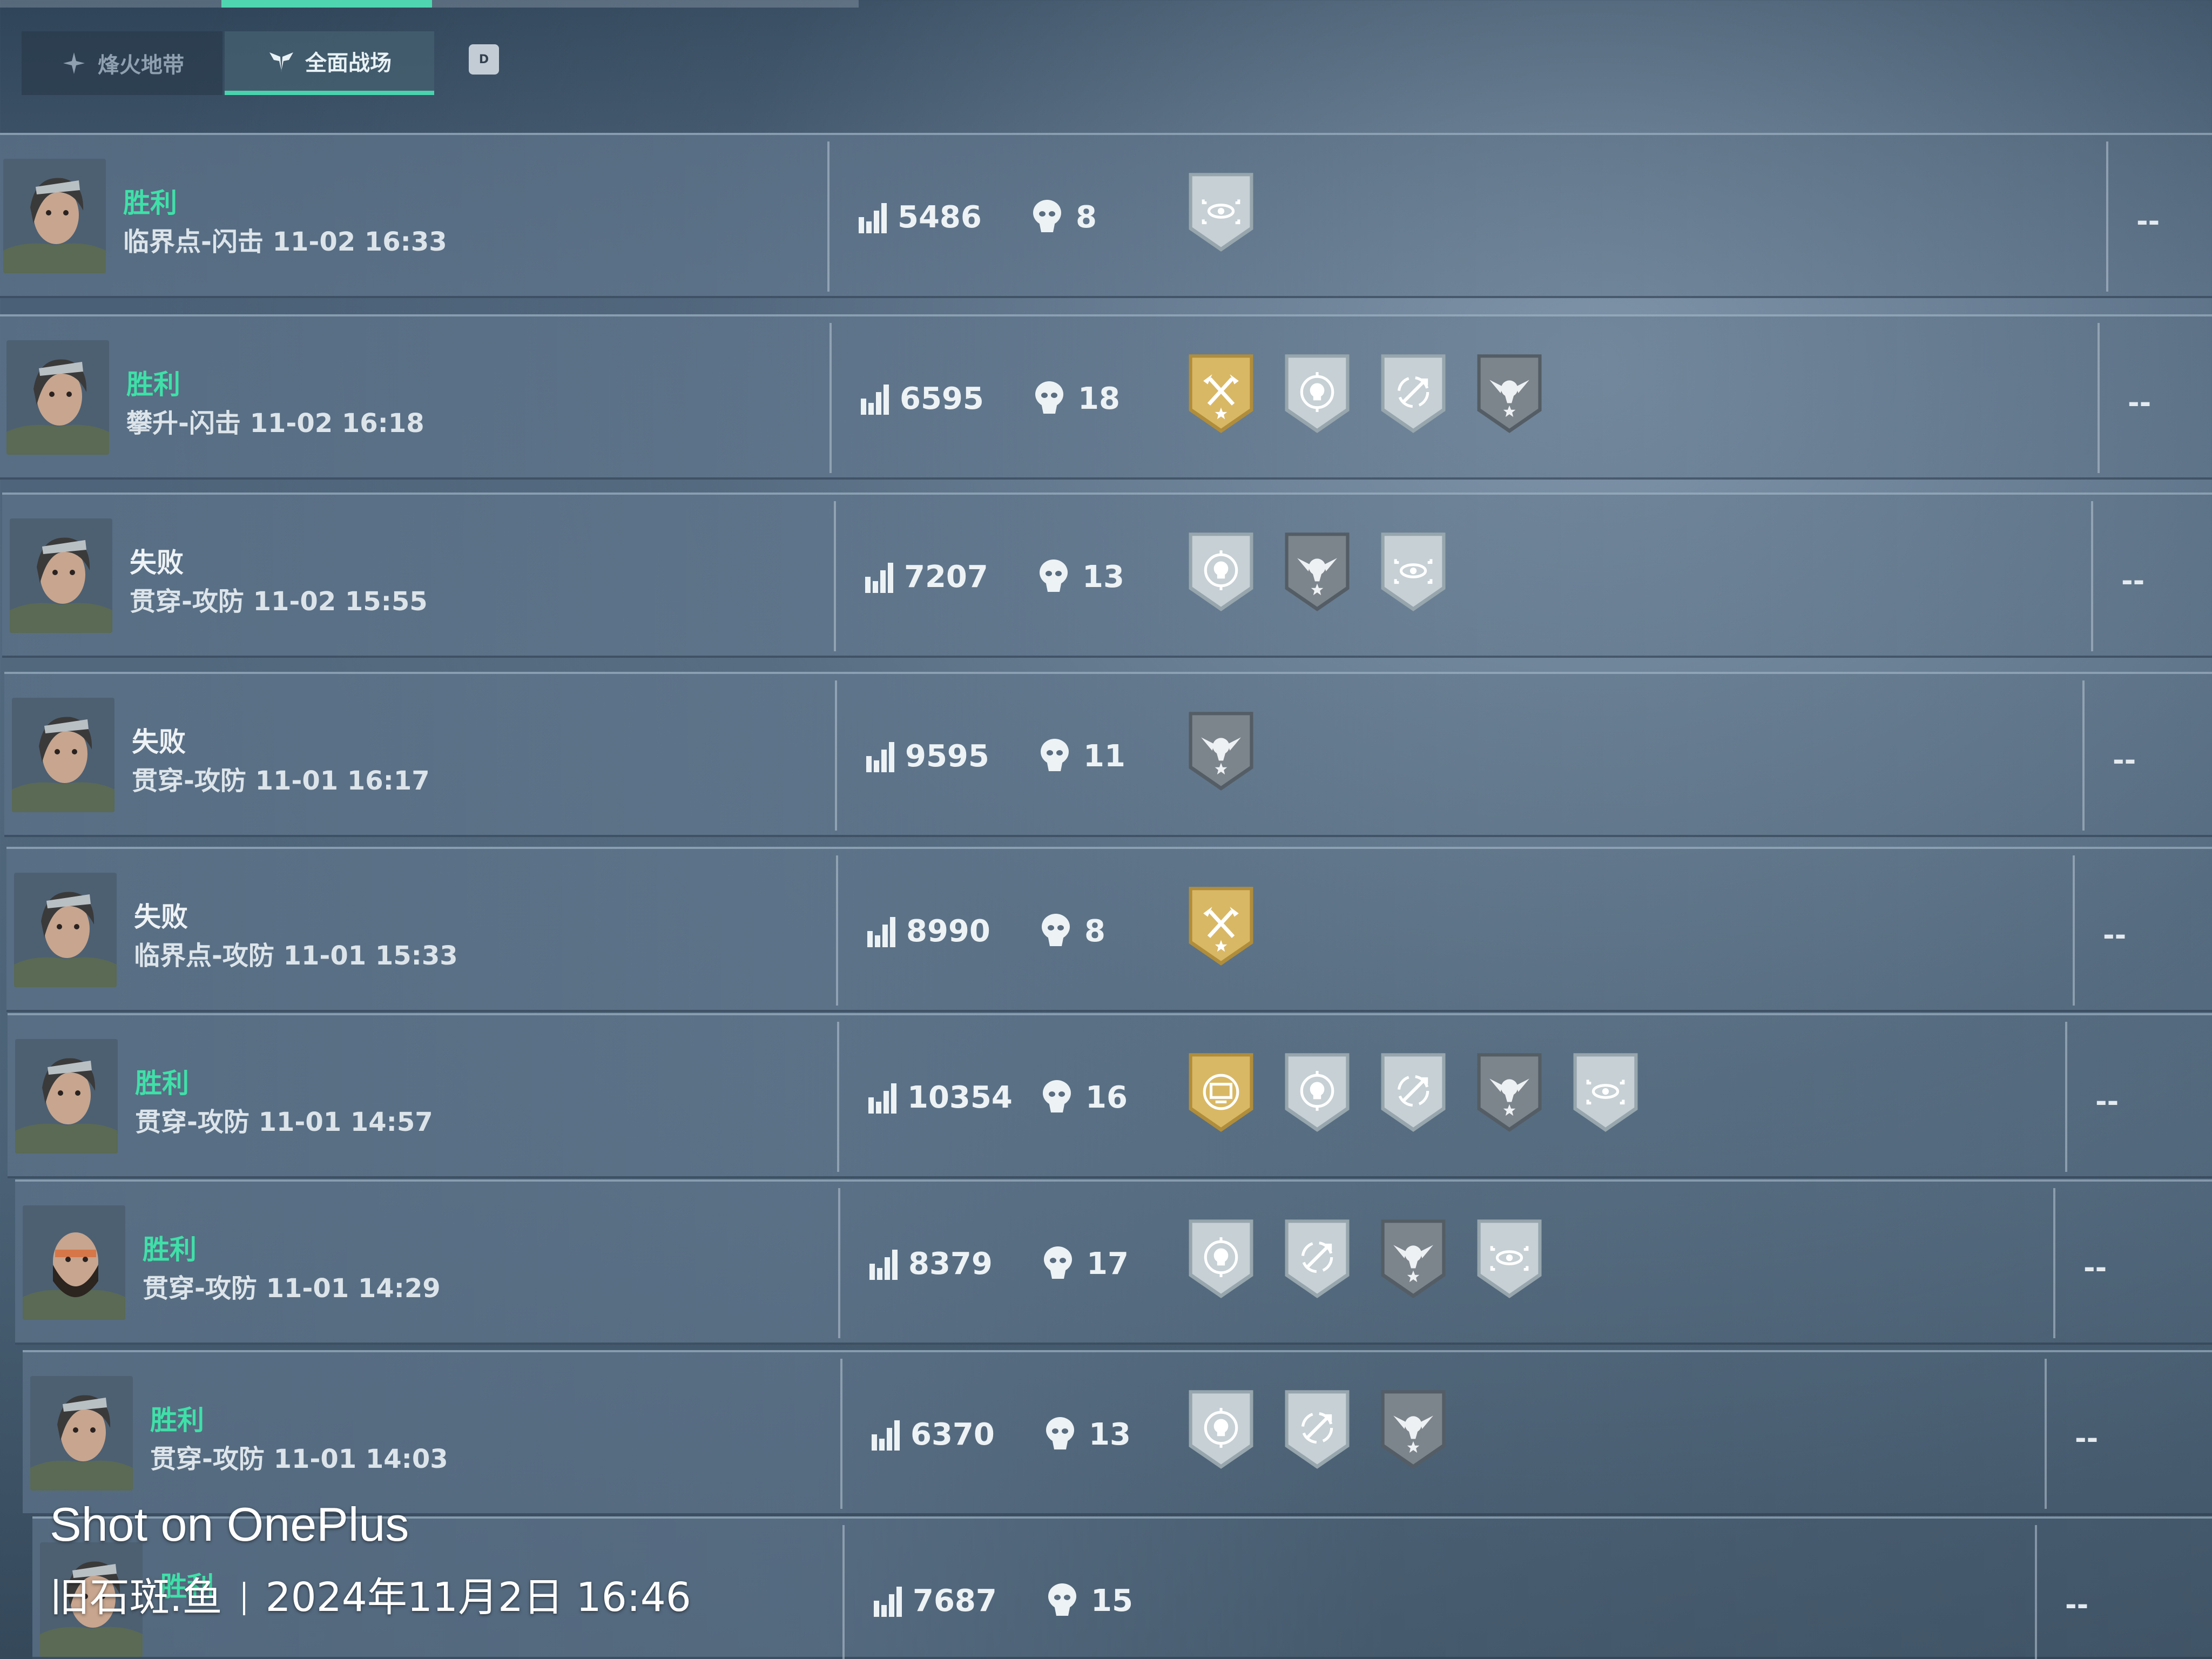 Image resolution: width=2212 pixels, height=1659 pixels. I want to click on match-row: 胜利 贯穿-攻防 11-01 14:03 6370 13 --, so click(1117, 1432).